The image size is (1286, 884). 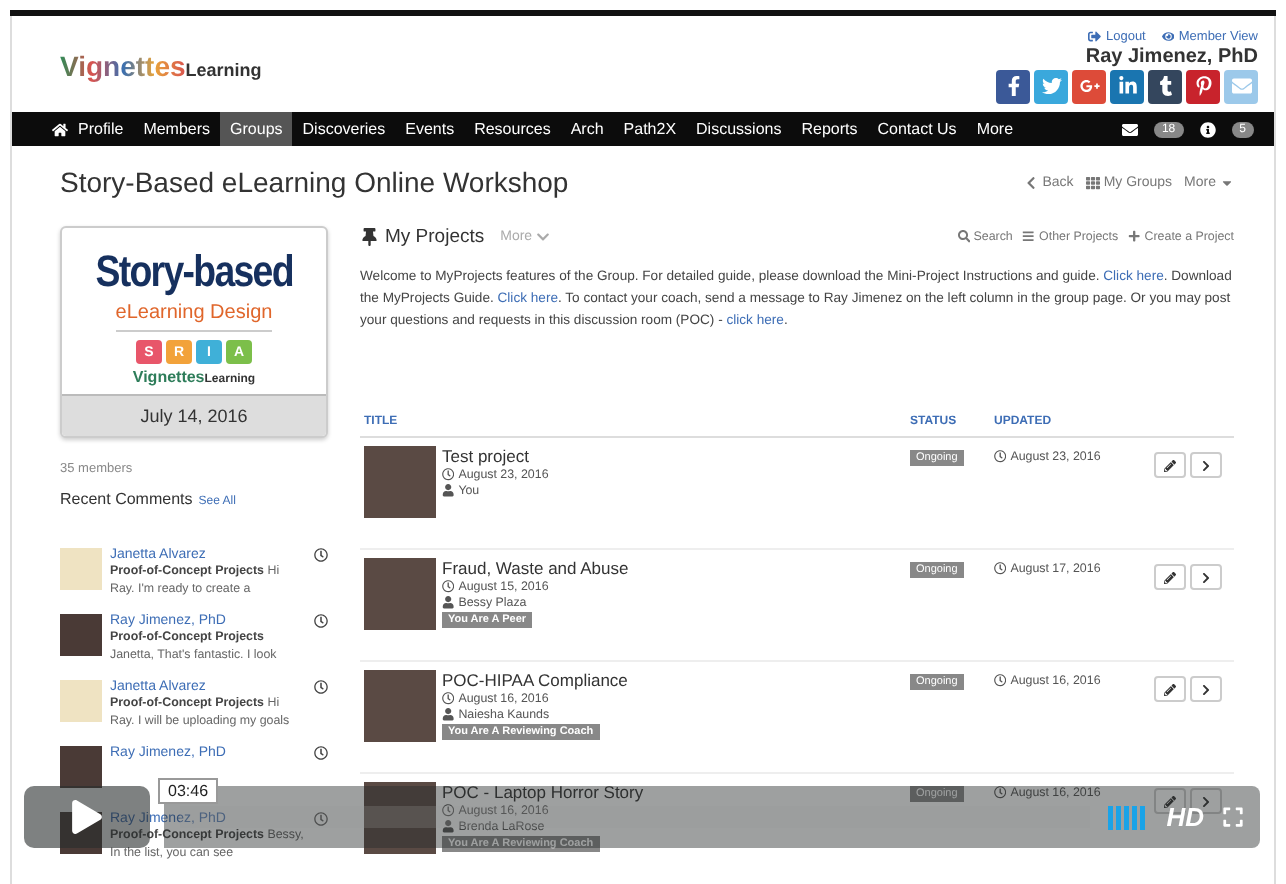 What do you see at coordinates (177, 129) in the screenshot?
I see `nav-item: Members` at bounding box center [177, 129].